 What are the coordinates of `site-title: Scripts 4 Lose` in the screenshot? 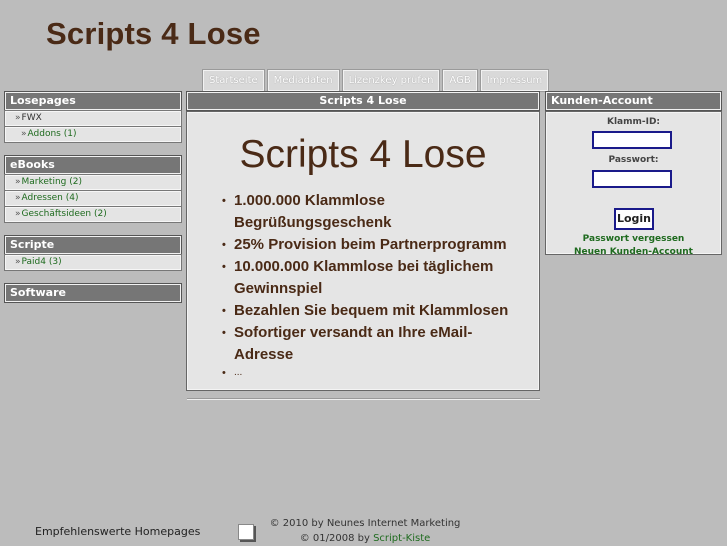 It's located at (153, 33).